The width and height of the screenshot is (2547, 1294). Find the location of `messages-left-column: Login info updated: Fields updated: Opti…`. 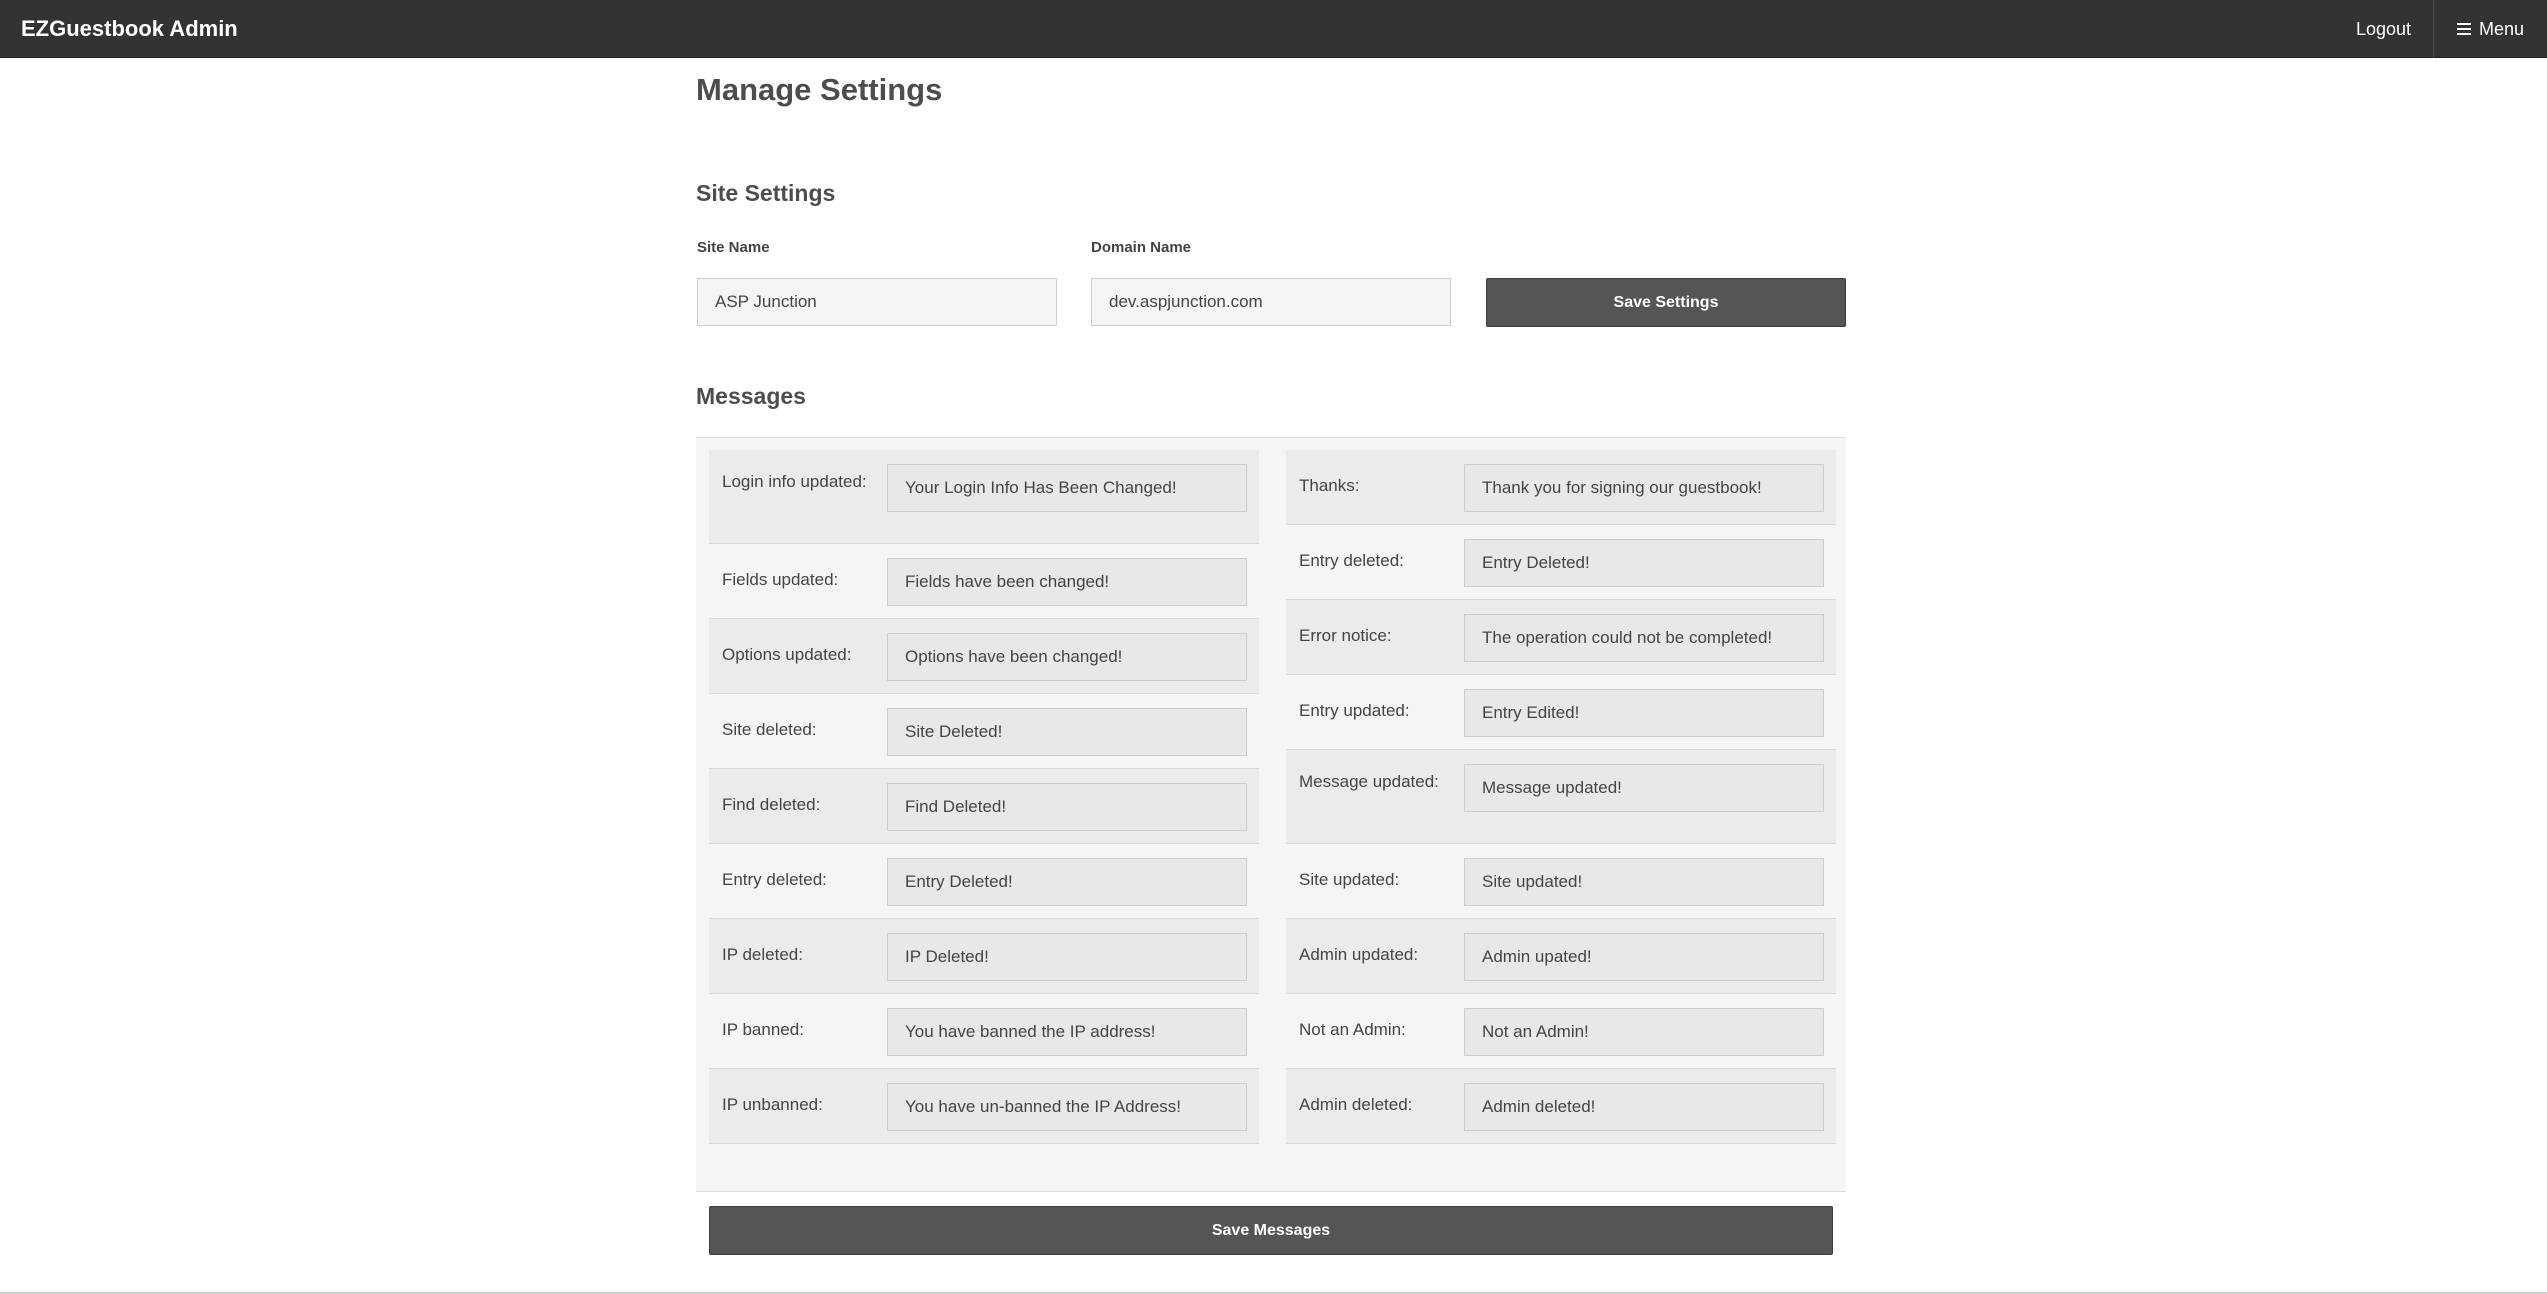

messages-left-column: Login info updated: Fields updated: Opti… is located at coordinates (984, 797).